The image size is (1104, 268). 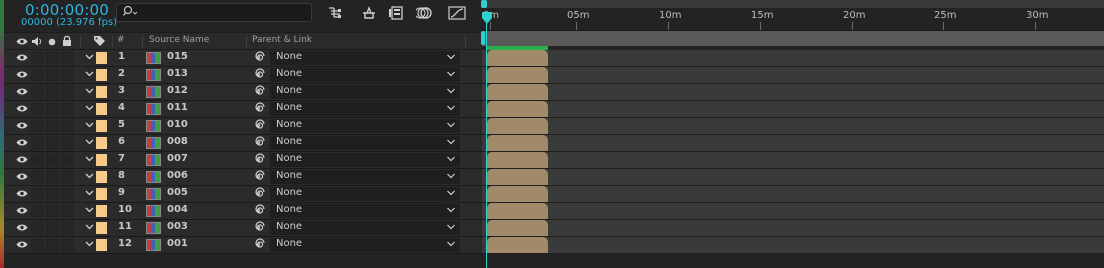 I want to click on layer-row: 6 008 None, so click(x=243, y=143).